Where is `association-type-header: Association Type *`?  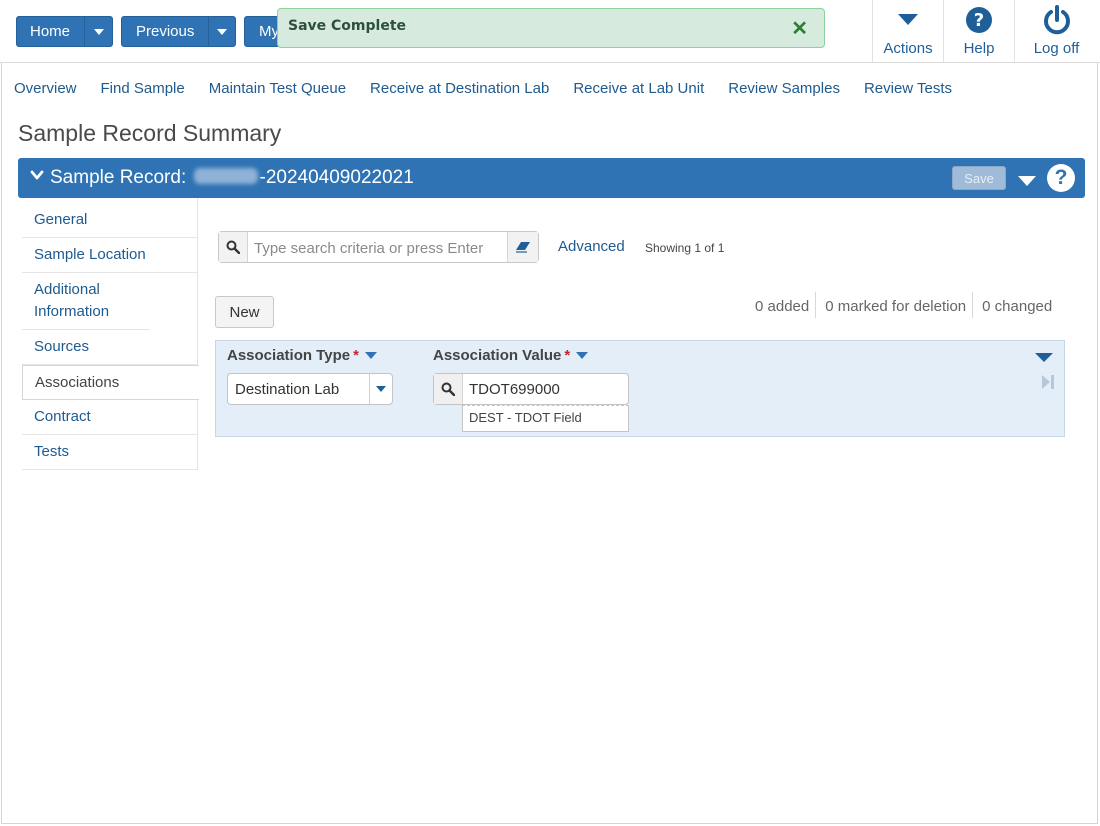
association-type-header: Association Type * is located at coordinates (302, 355).